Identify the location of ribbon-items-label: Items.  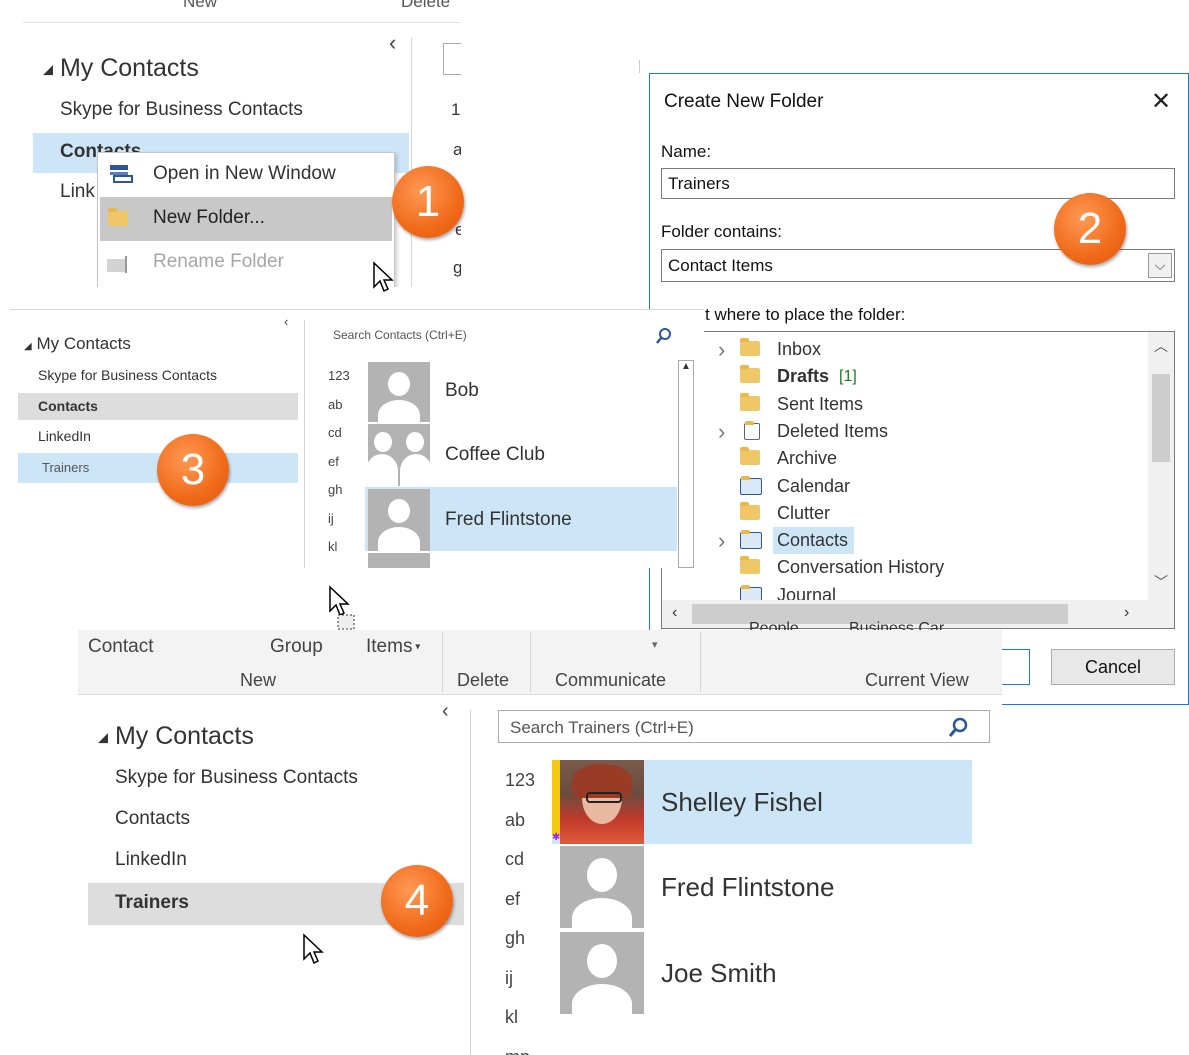
(389, 646).